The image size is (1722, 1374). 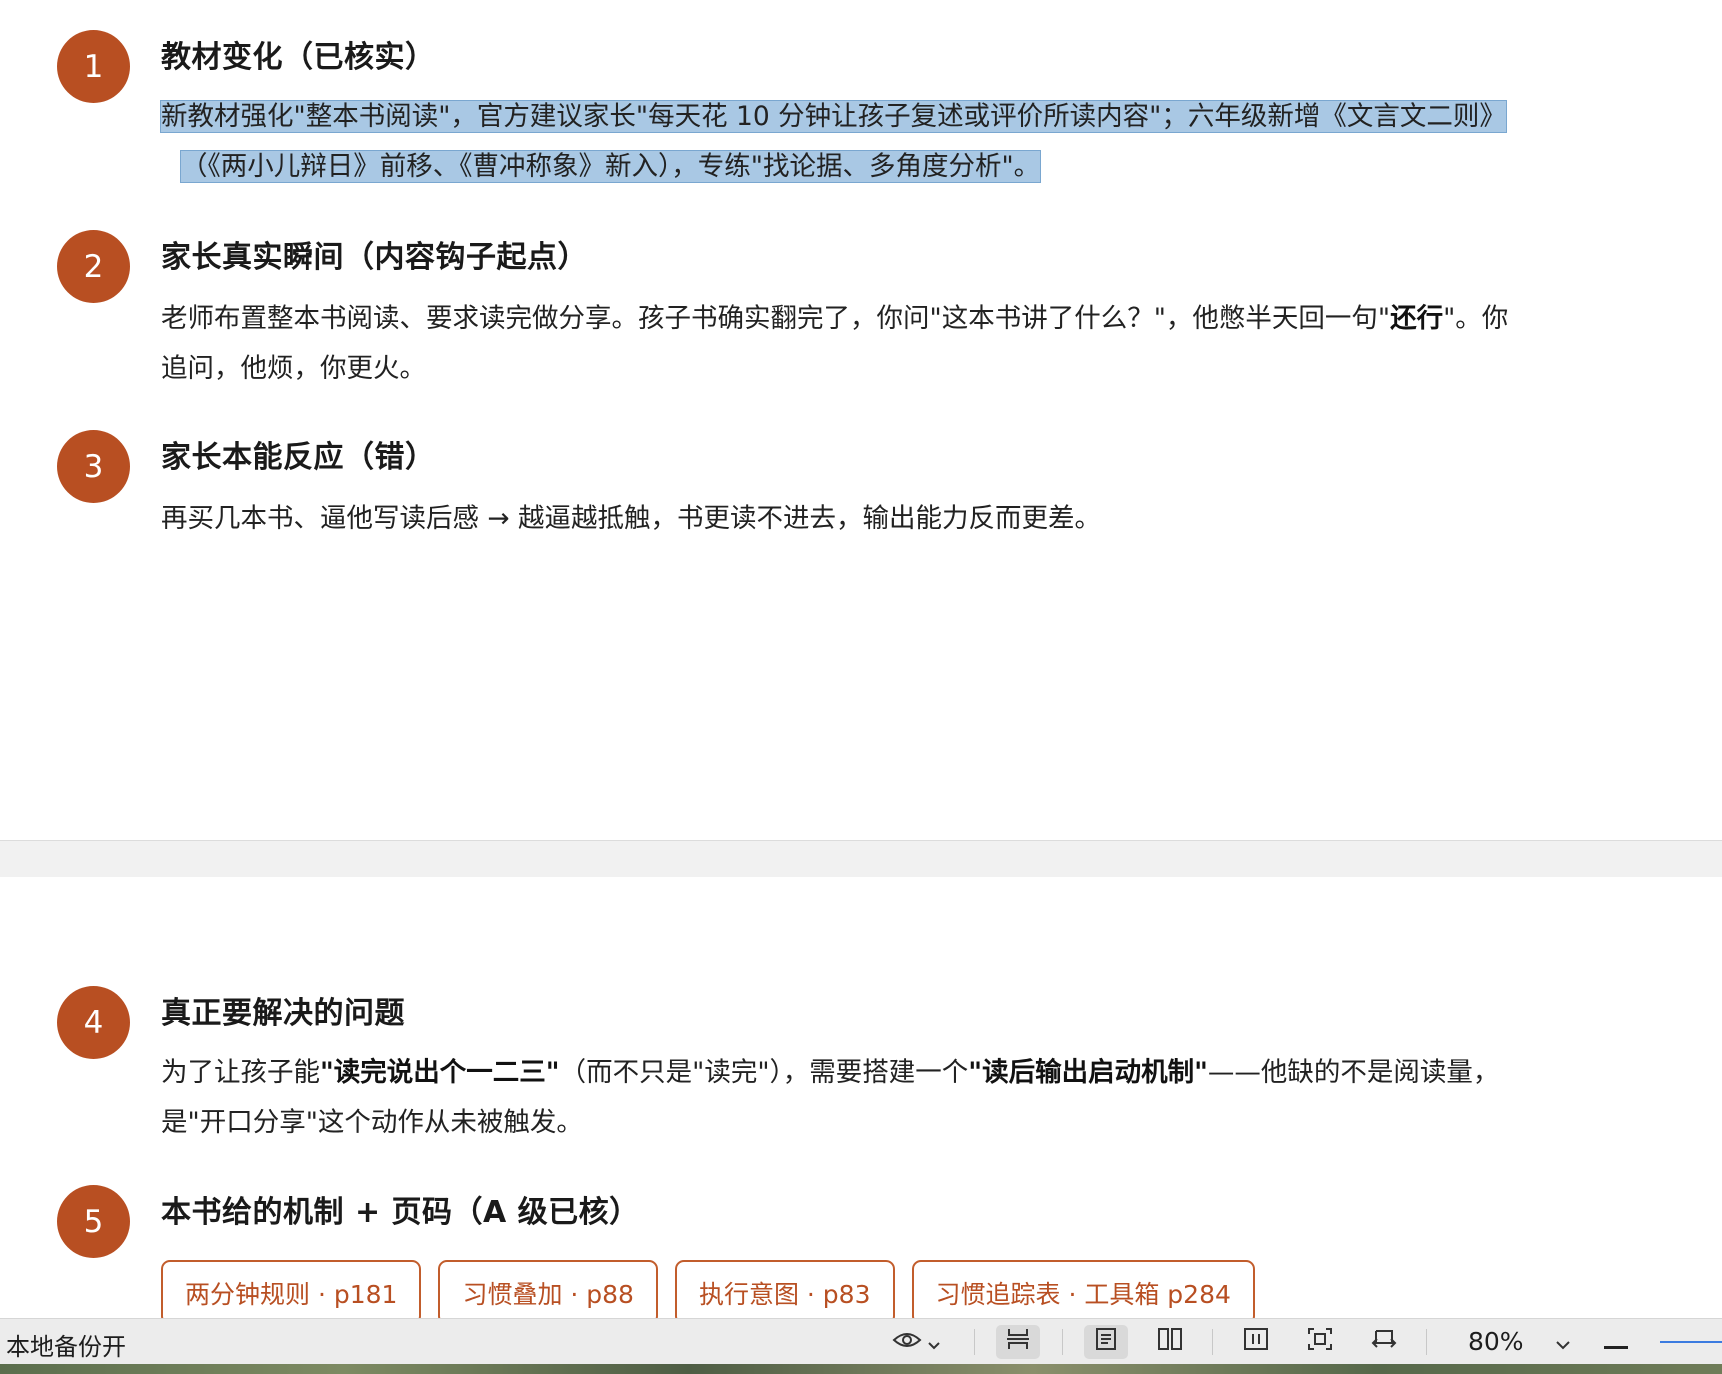 What do you see at coordinates (907, 1342) in the screenshot?
I see `eye-icon` at bounding box center [907, 1342].